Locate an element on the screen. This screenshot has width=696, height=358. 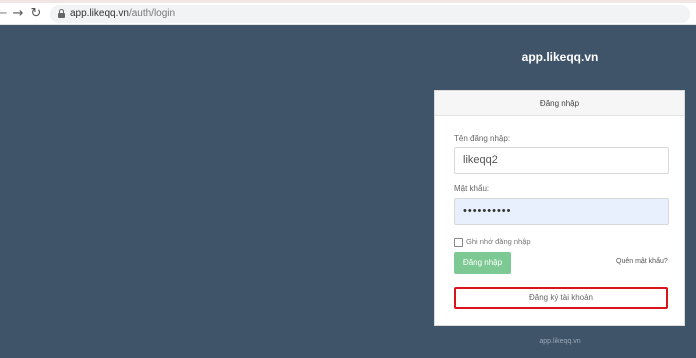
remember-checkbox is located at coordinates (458, 242).